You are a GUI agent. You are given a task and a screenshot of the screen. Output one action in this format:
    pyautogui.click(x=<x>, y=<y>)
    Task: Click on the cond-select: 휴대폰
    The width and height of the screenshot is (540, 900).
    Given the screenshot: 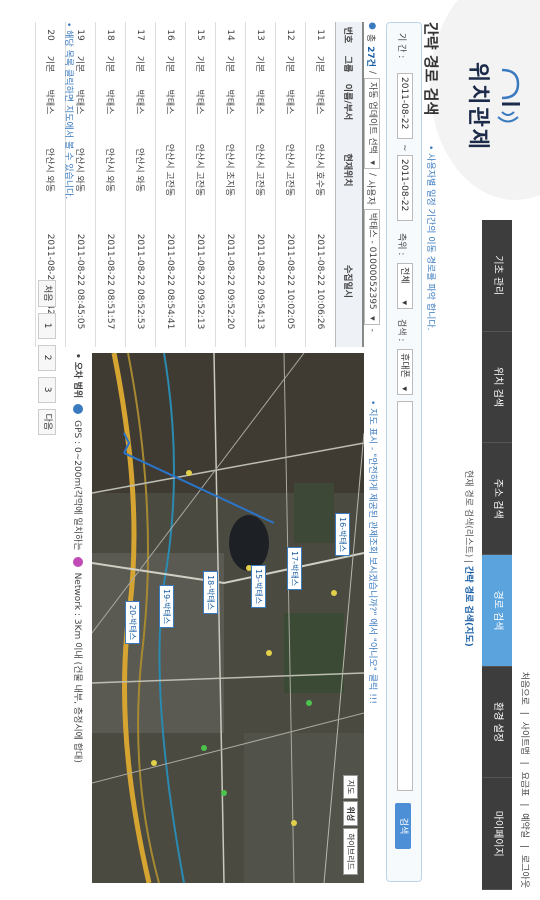 What is the action you would take?
    pyautogui.click(x=405, y=372)
    